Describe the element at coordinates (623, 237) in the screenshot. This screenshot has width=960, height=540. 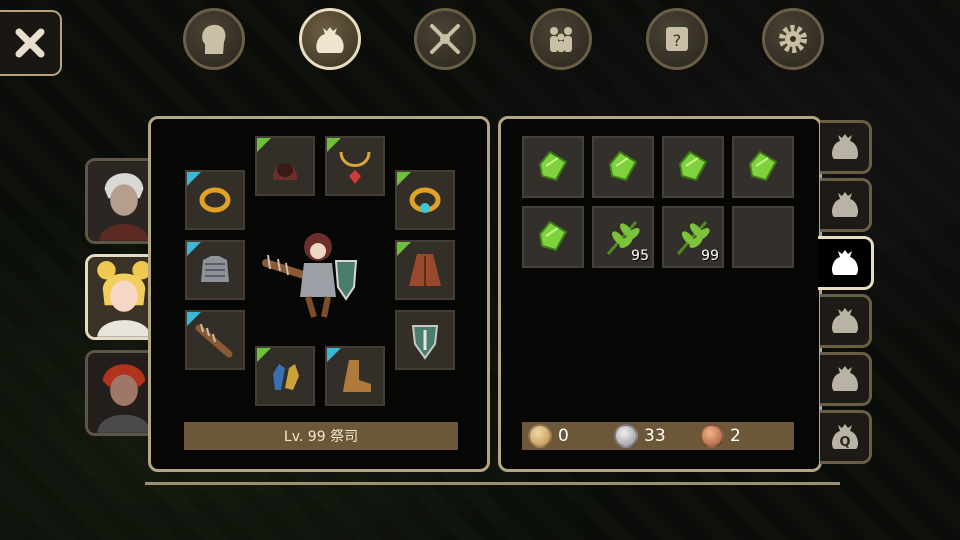
I see `inventory-slot: 95` at that location.